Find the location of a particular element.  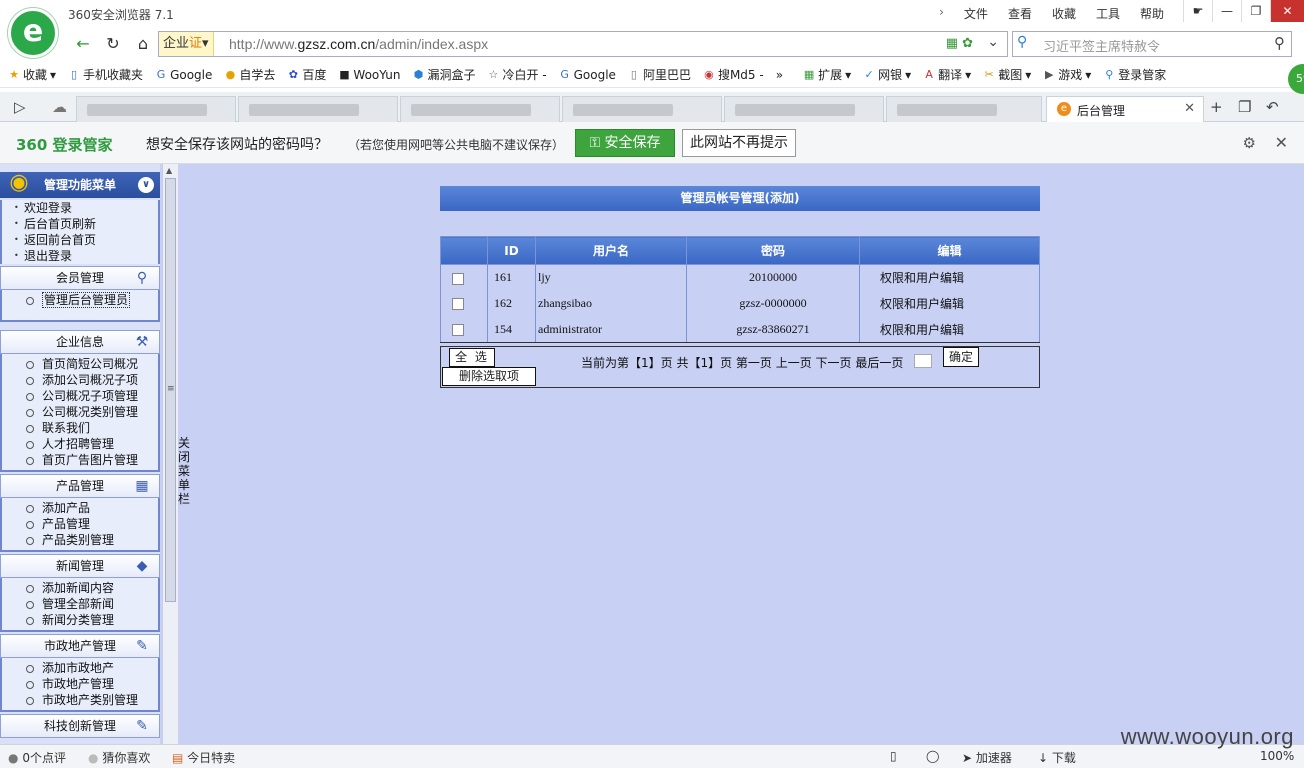

close-window-button: ✕ is located at coordinates (1287, 11).